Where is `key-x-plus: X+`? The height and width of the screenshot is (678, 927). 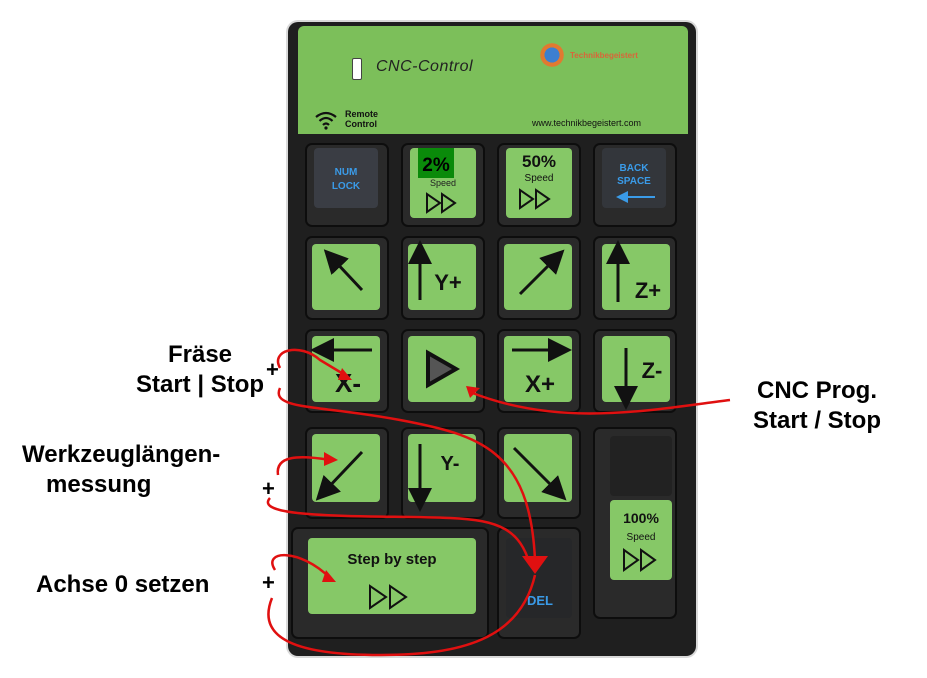
key-x-plus: X+ is located at coordinates (538, 369).